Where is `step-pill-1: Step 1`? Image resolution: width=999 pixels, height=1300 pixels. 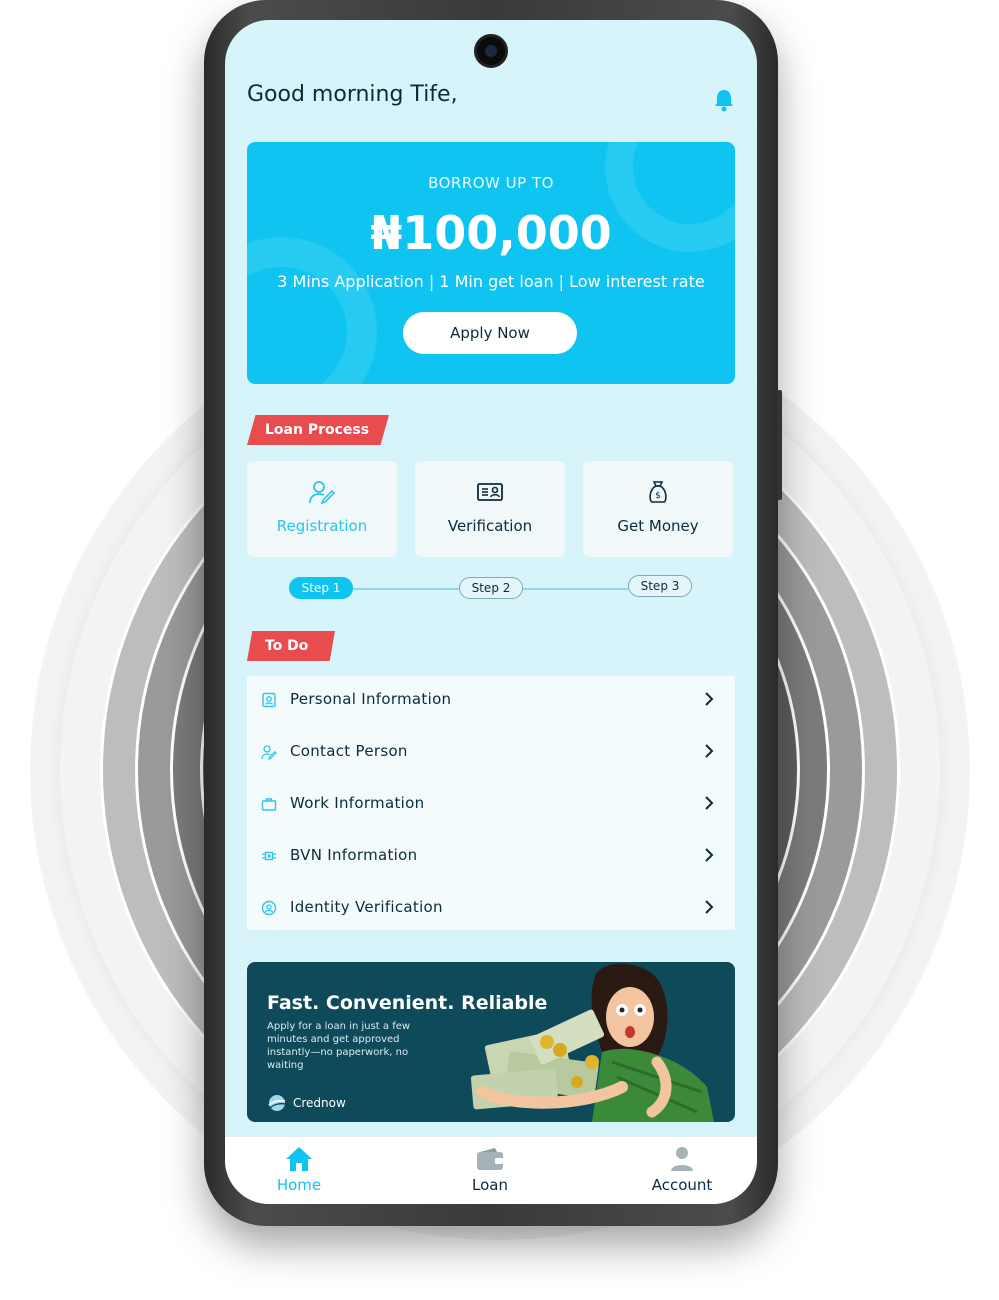
step-pill-1: Step 1 is located at coordinates (321, 588).